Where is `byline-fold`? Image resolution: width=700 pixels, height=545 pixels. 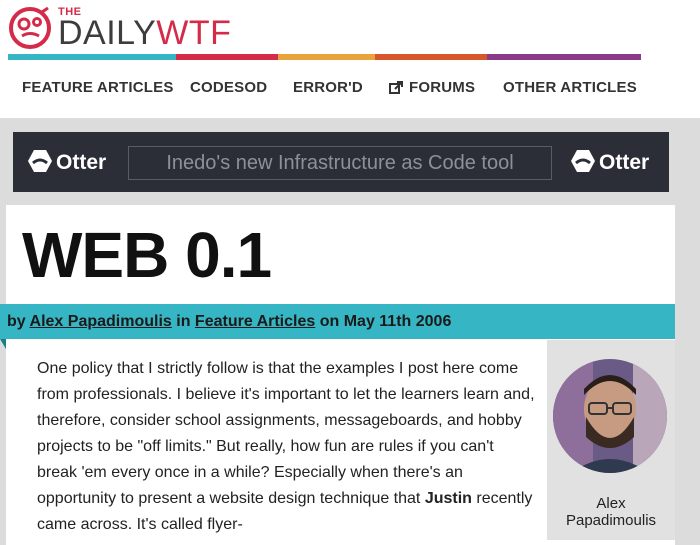 byline-fold is located at coordinates (3, 344).